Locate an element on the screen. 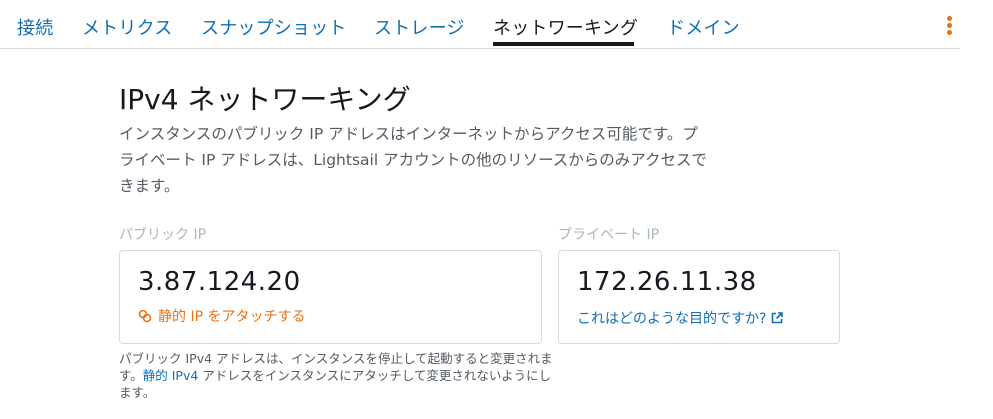  note-line-2: す。静的 IPv4 アドレスをインスタンスにアタッチして変更されないようにし is located at coordinates (335, 375).